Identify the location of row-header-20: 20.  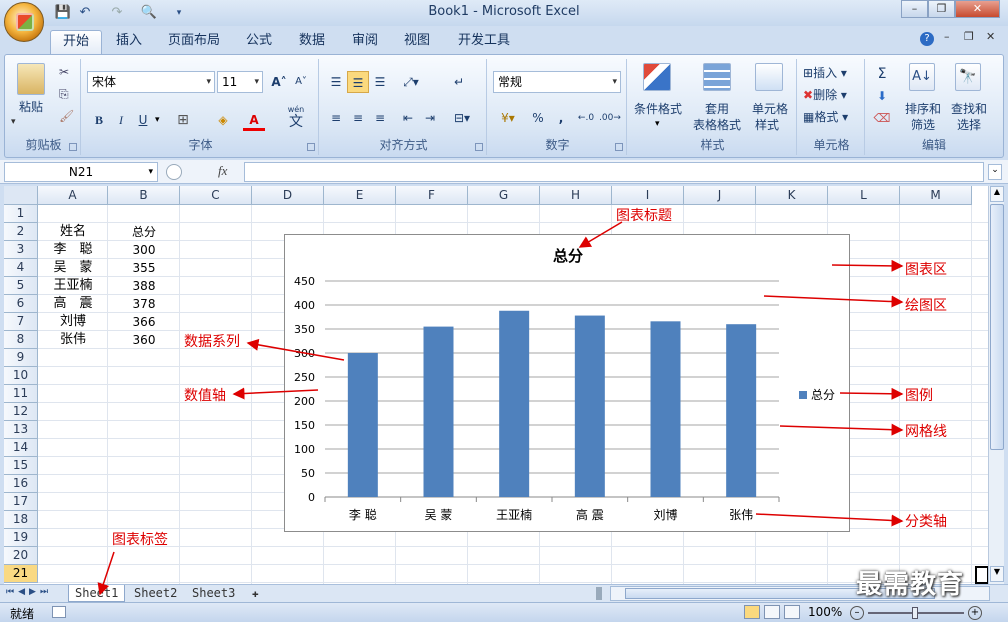
(21, 556).